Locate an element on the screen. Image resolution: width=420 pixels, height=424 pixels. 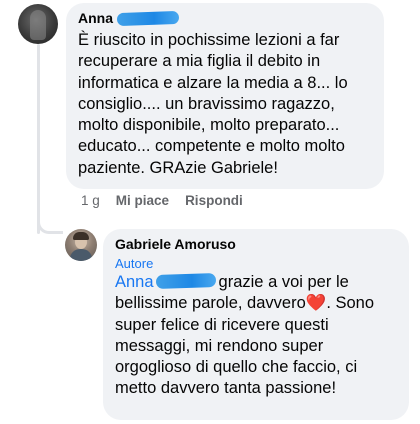
thread-line is located at coordinates (38, 139).